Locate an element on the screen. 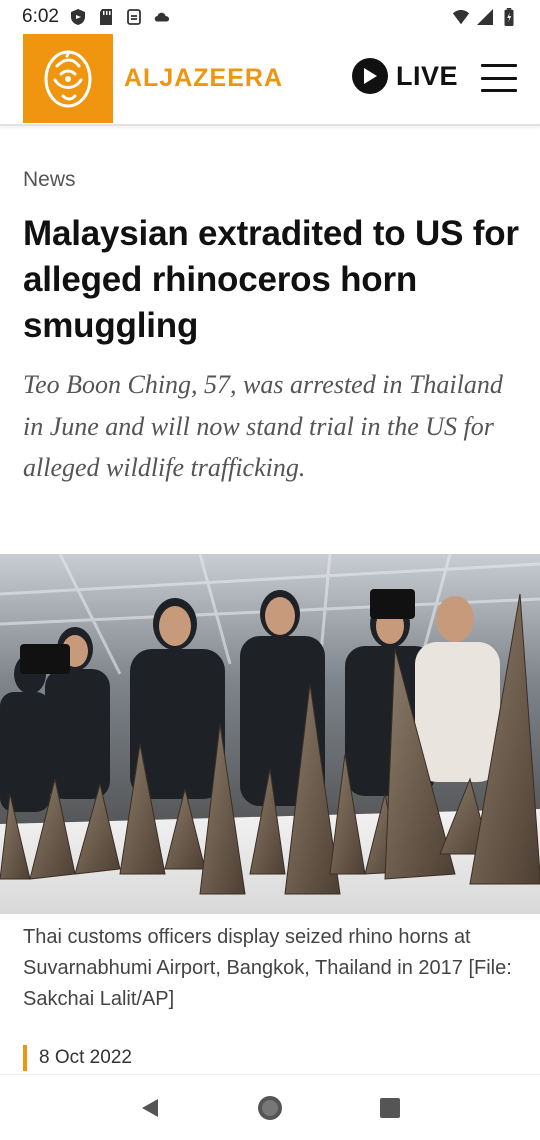 This screenshot has height=1140, width=540. status-icons-left is located at coordinates (120, 17).